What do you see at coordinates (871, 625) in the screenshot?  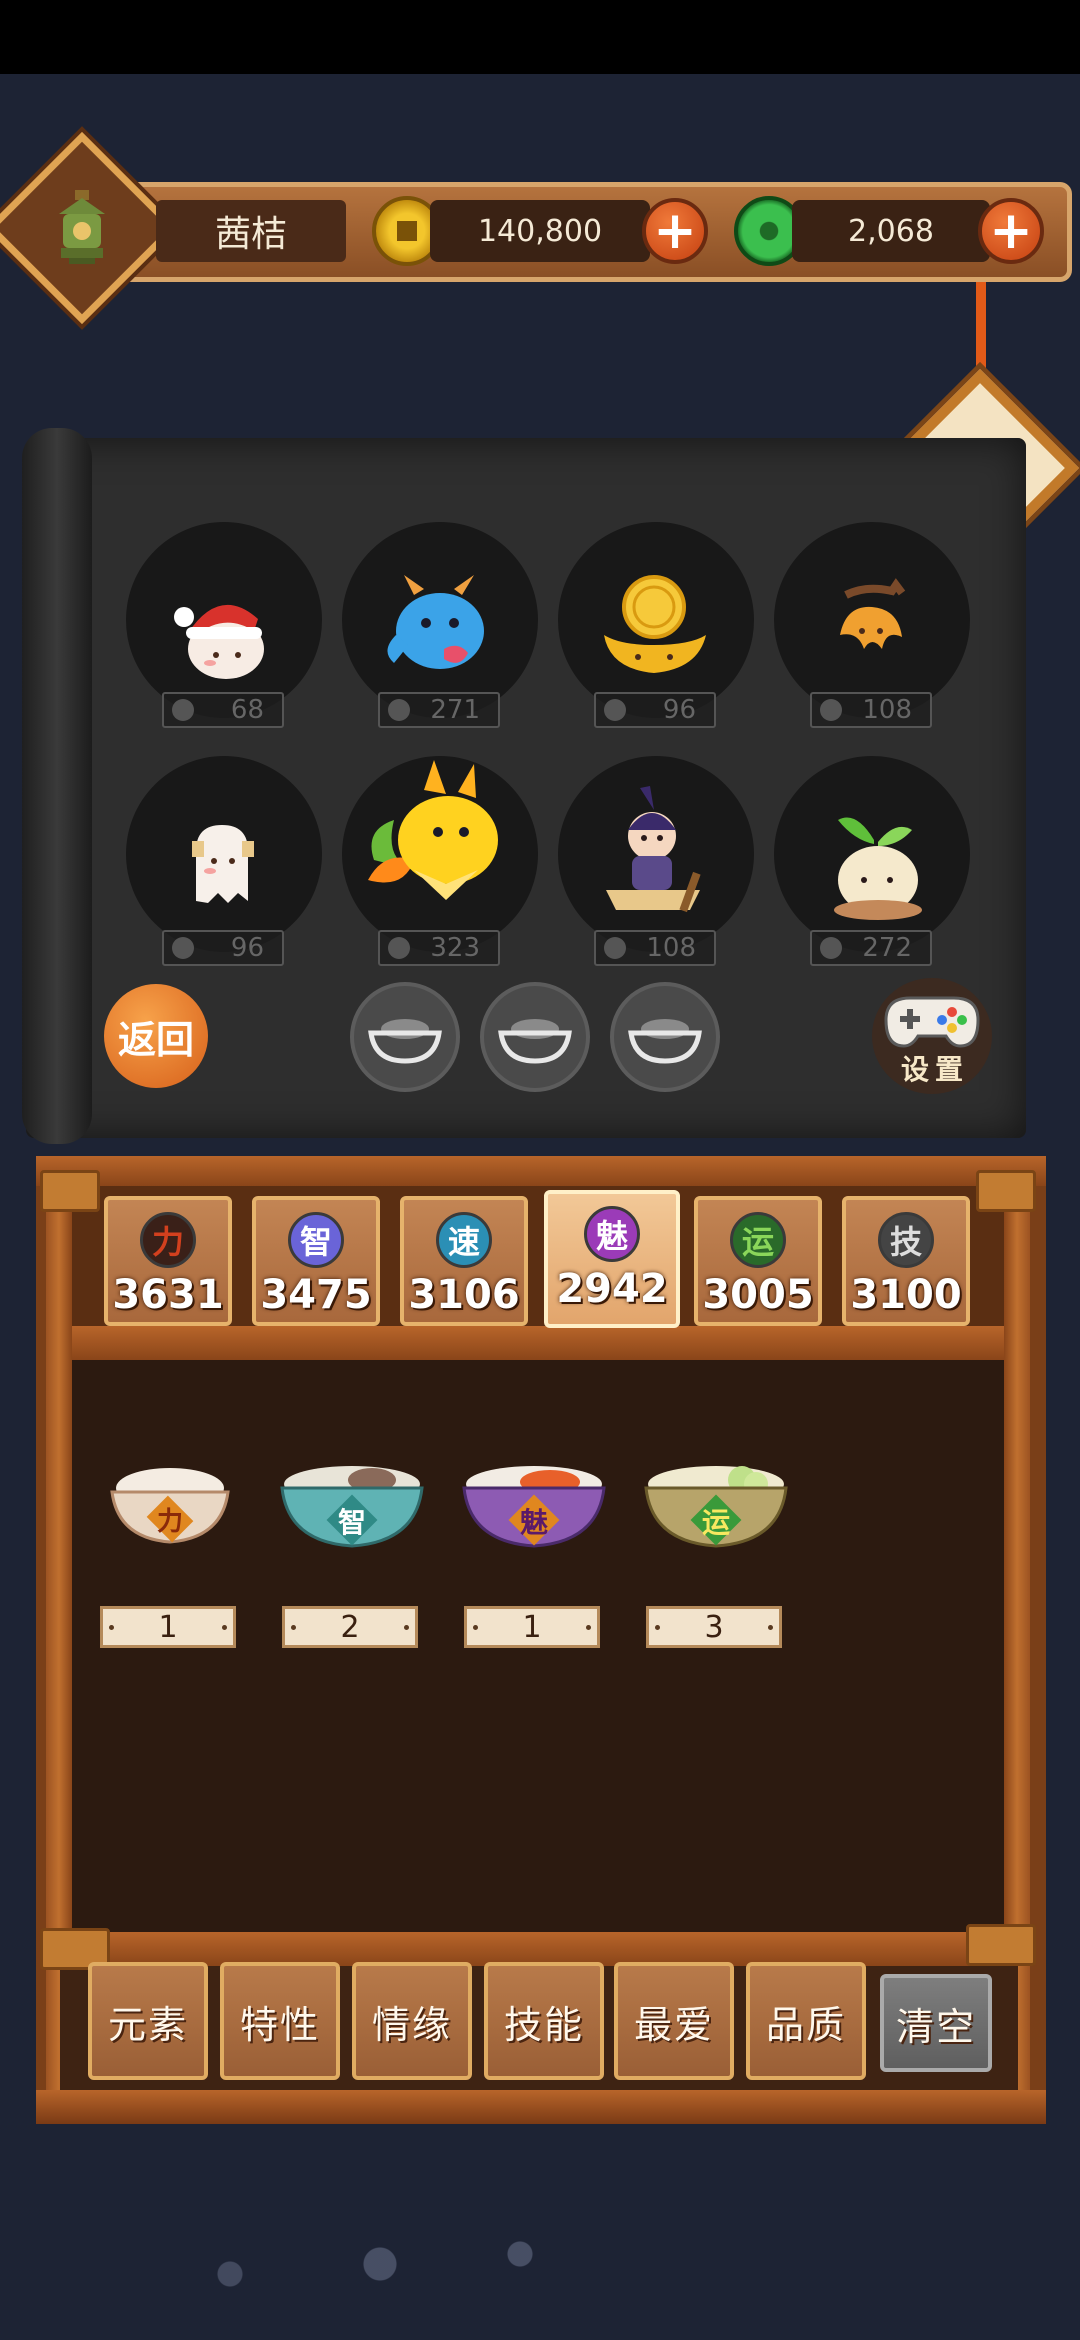 I see `ginkgo-leaf-pet-icon` at bounding box center [871, 625].